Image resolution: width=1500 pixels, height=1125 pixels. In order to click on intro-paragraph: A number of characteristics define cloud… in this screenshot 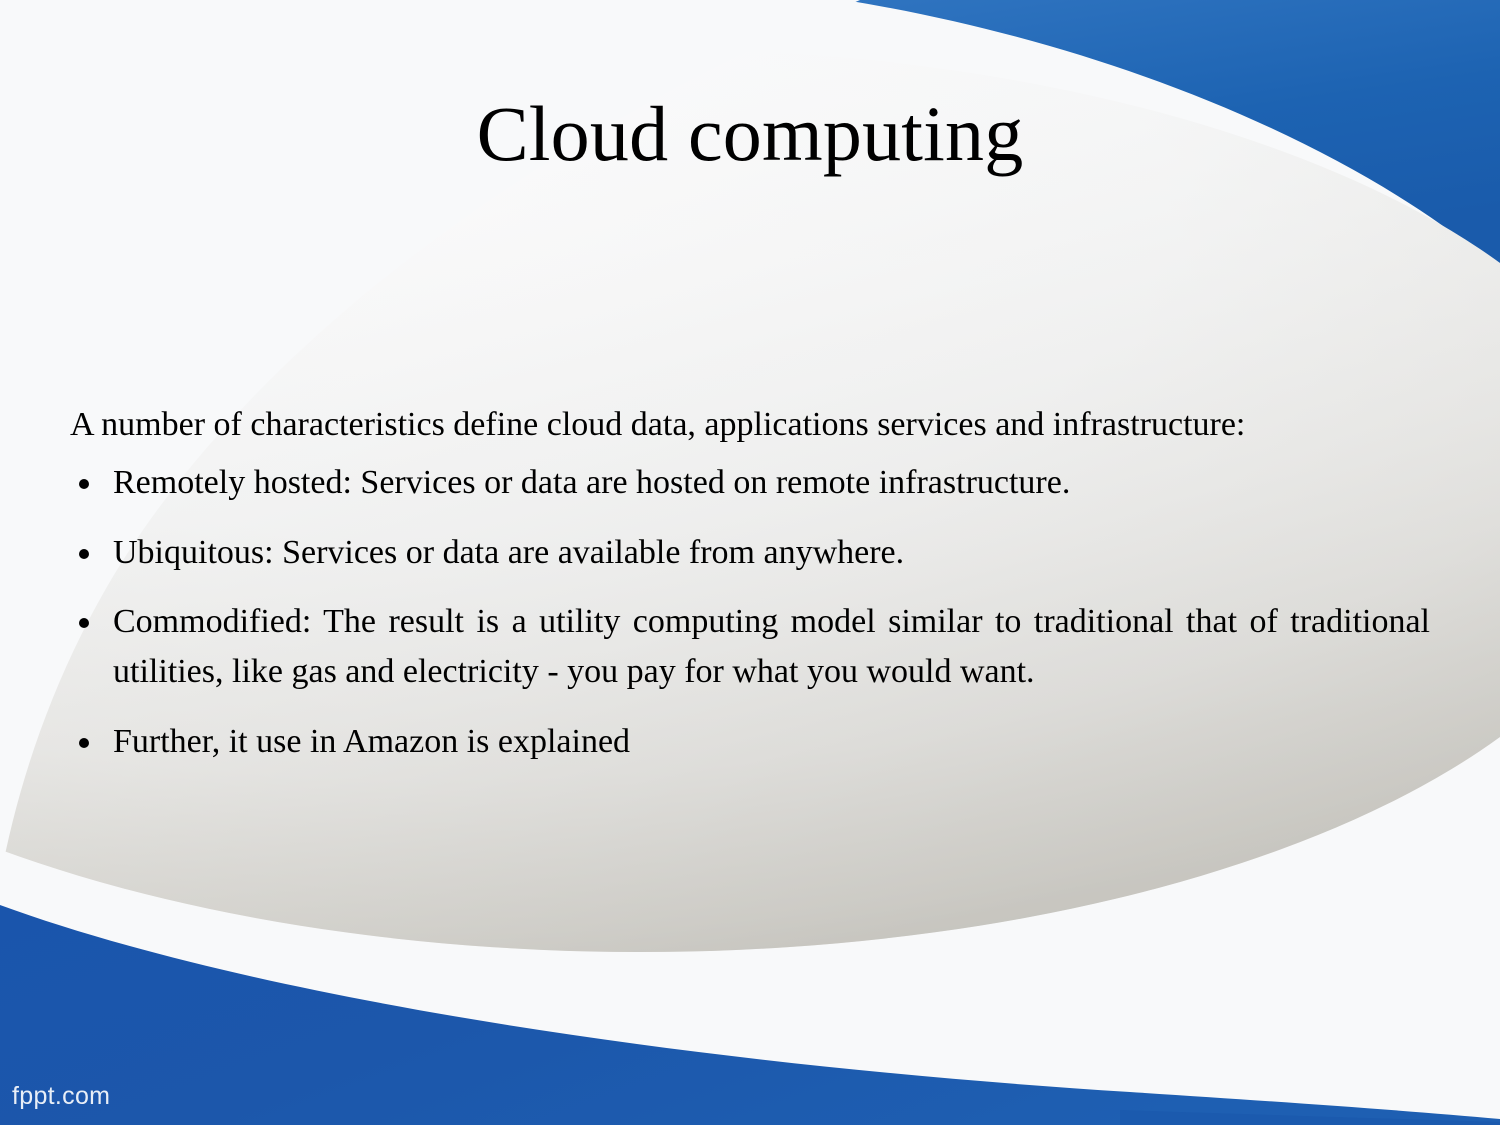, I will do `click(658, 424)`.